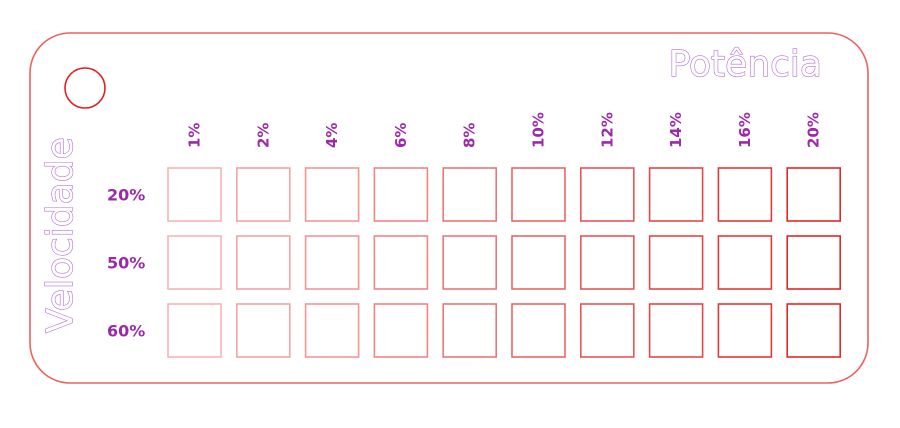  I want to click on speed-label: Velocidade, so click(60, 235).